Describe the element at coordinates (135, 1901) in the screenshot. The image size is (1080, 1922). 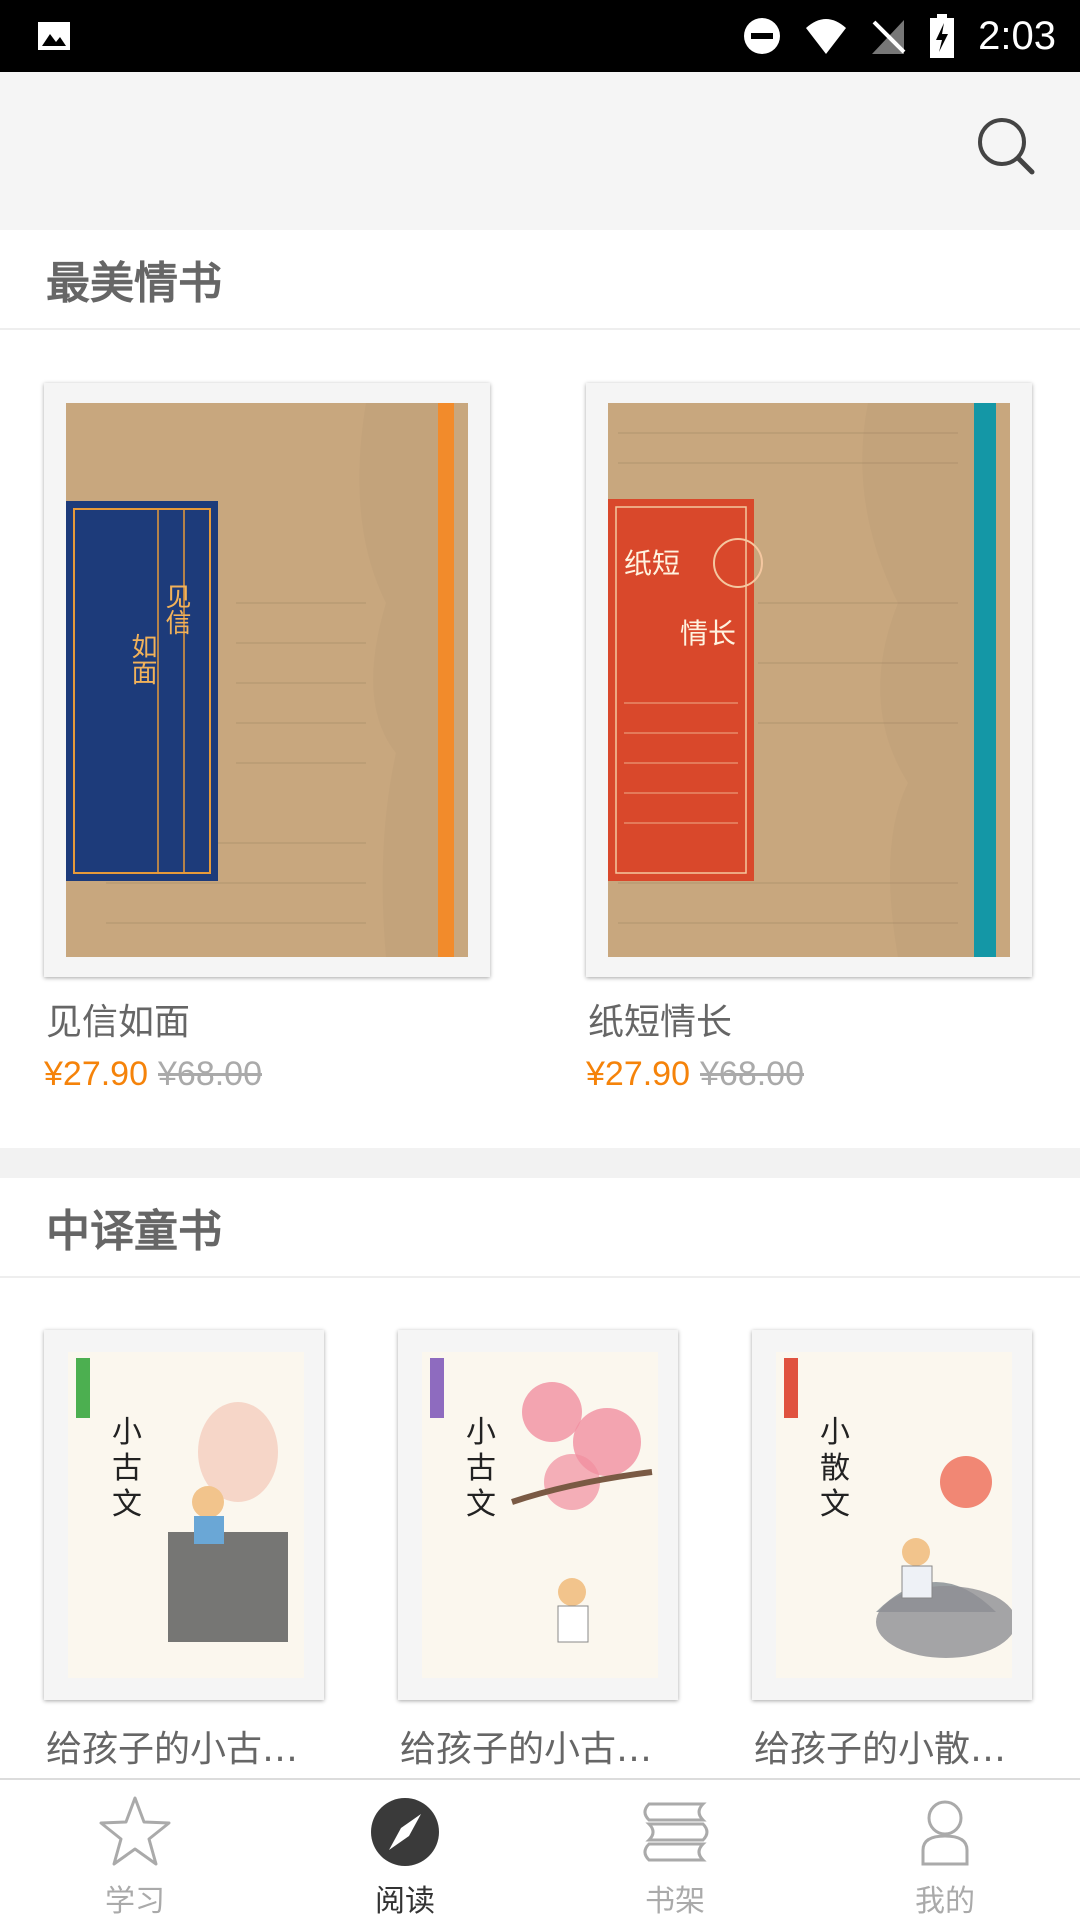
I see `tab-label: 学习` at that location.